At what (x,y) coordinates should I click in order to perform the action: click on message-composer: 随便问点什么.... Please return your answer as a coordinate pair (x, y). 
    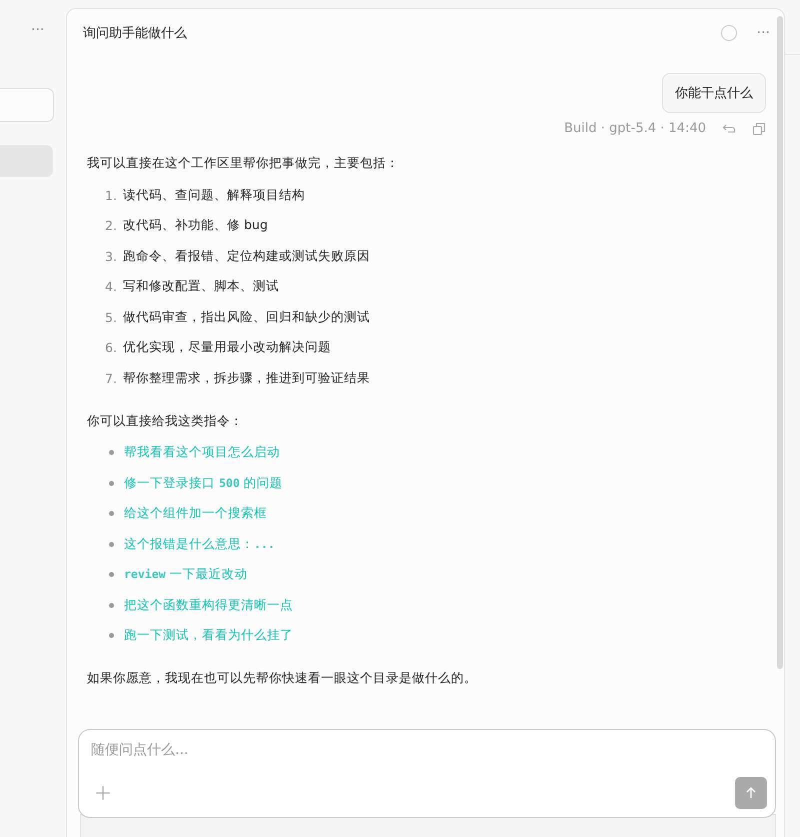
    Looking at the image, I should click on (427, 773).